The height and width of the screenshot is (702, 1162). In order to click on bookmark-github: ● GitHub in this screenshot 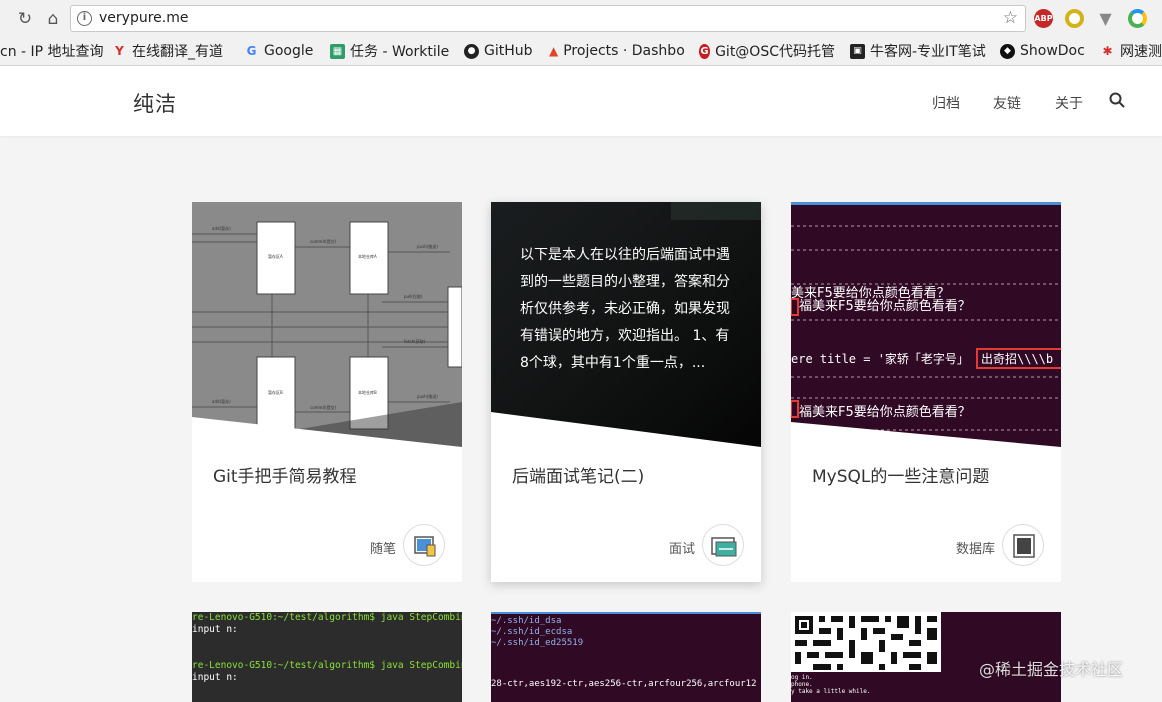, I will do `click(498, 51)`.